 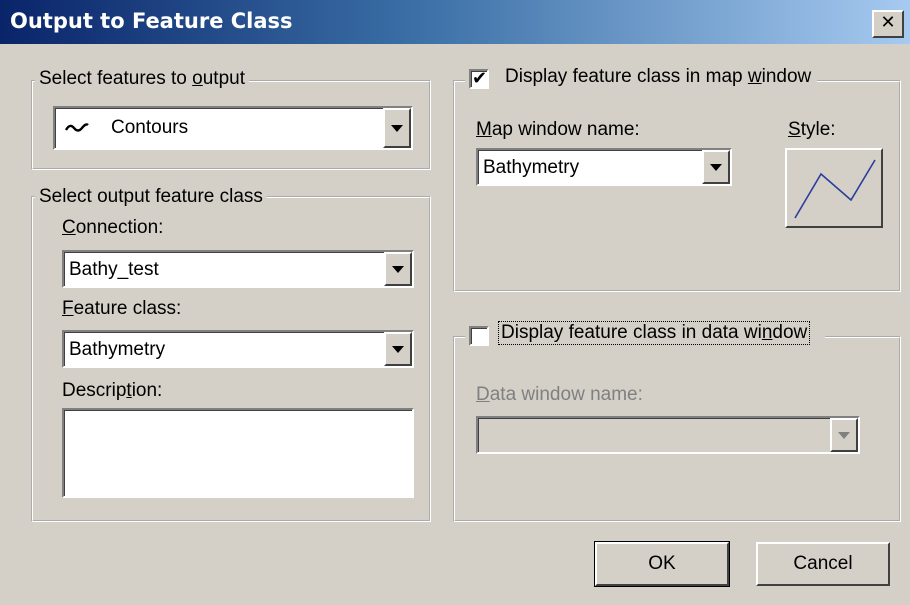 What do you see at coordinates (604, 167) in the screenshot?
I see `map-window-name-combo: Bathymetry` at bounding box center [604, 167].